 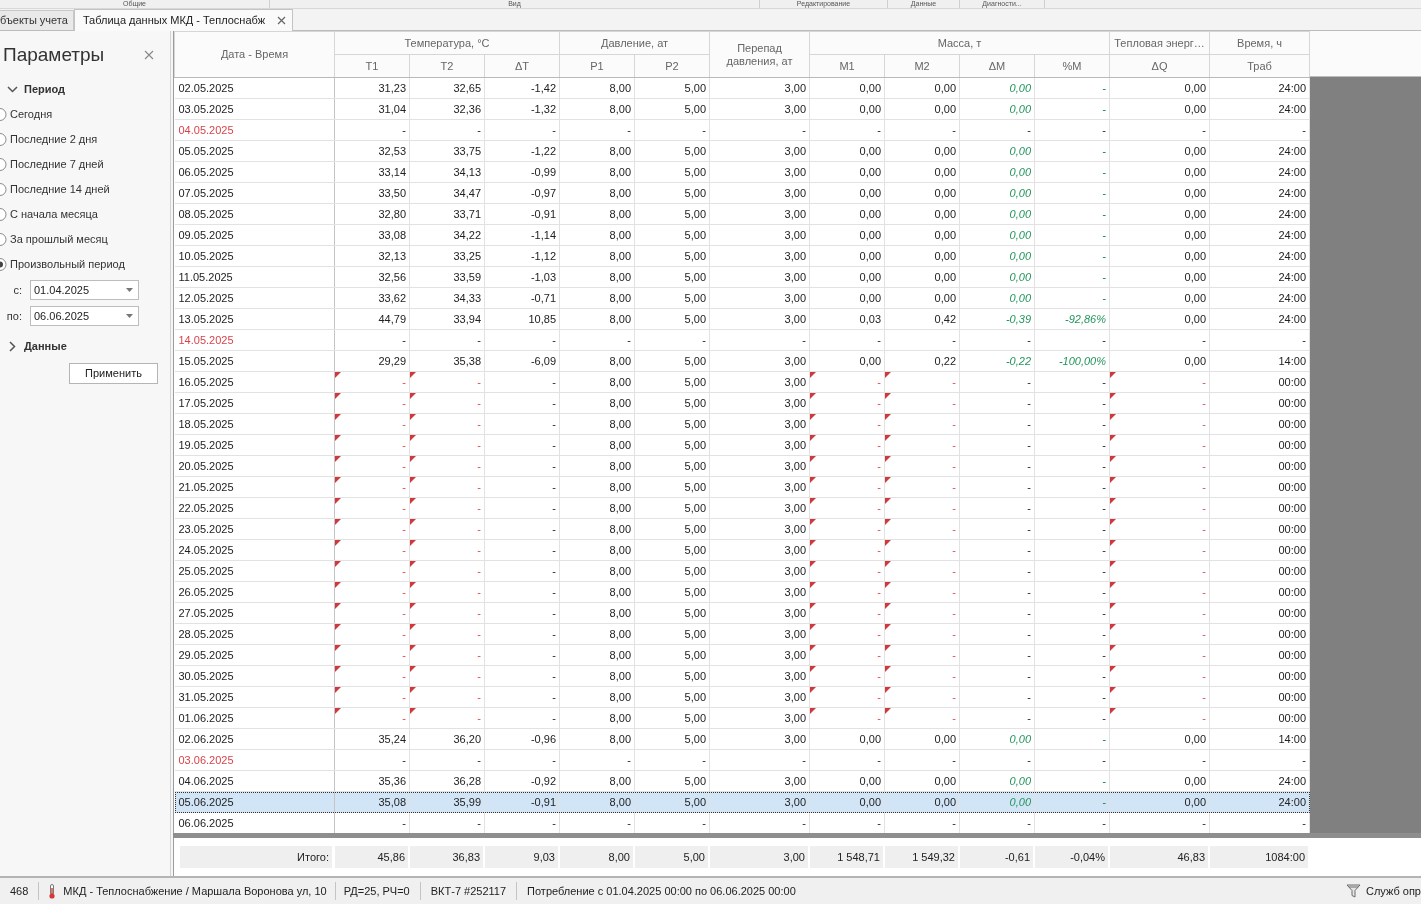 What do you see at coordinates (1259, 109) in the screenshot?
I see `table-cell: 24:00` at bounding box center [1259, 109].